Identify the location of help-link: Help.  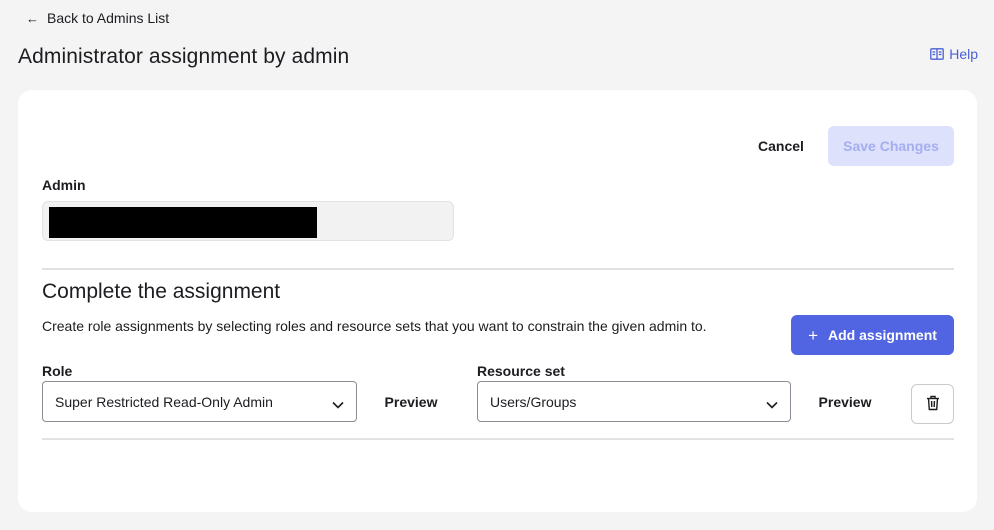
(954, 54).